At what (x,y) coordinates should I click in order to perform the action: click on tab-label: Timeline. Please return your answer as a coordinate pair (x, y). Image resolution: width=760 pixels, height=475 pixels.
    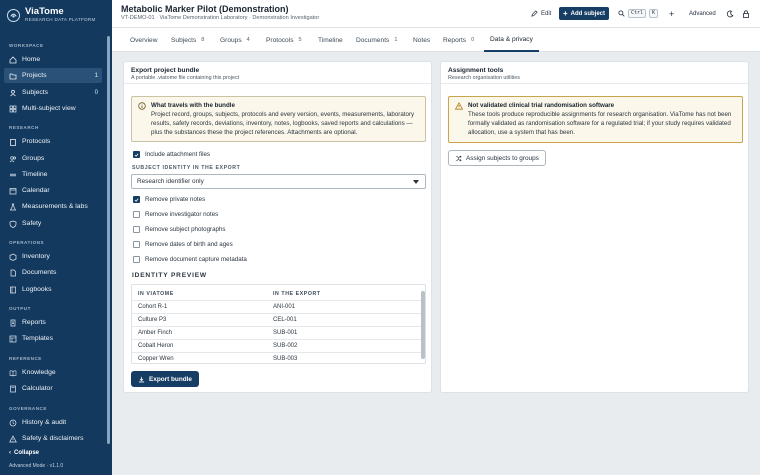
    Looking at the image, I should click on (330, 40).